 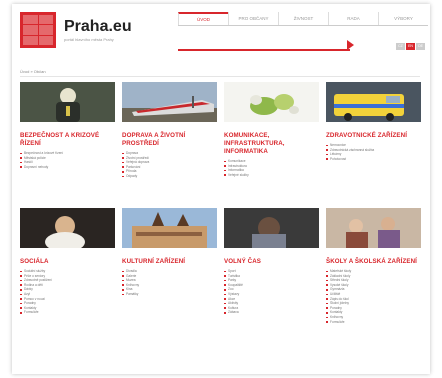 What do you see at coordinates (353, 18) in the screenshot?
I see `nav-tab-rada: RADA` at bounding box center [353, 18].